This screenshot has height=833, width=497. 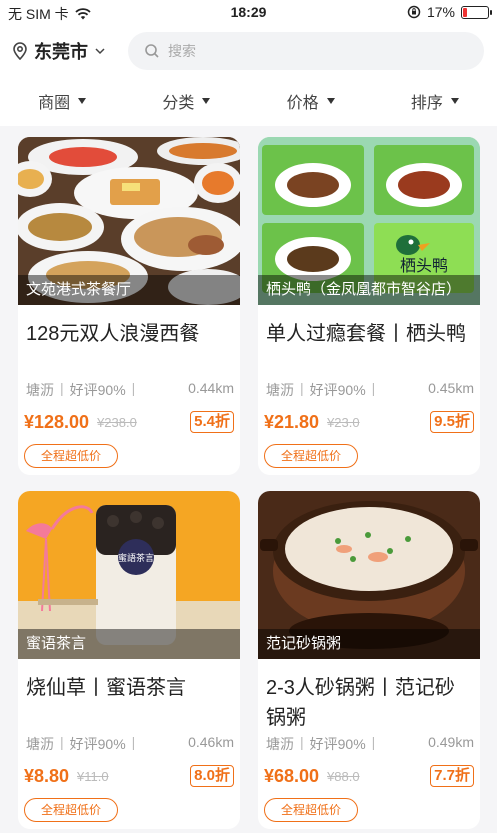 What do you see at coordinates (57, 421) in the screenshot?
I see `deal-price: ¥128.00` at bounding box center [57, 421].